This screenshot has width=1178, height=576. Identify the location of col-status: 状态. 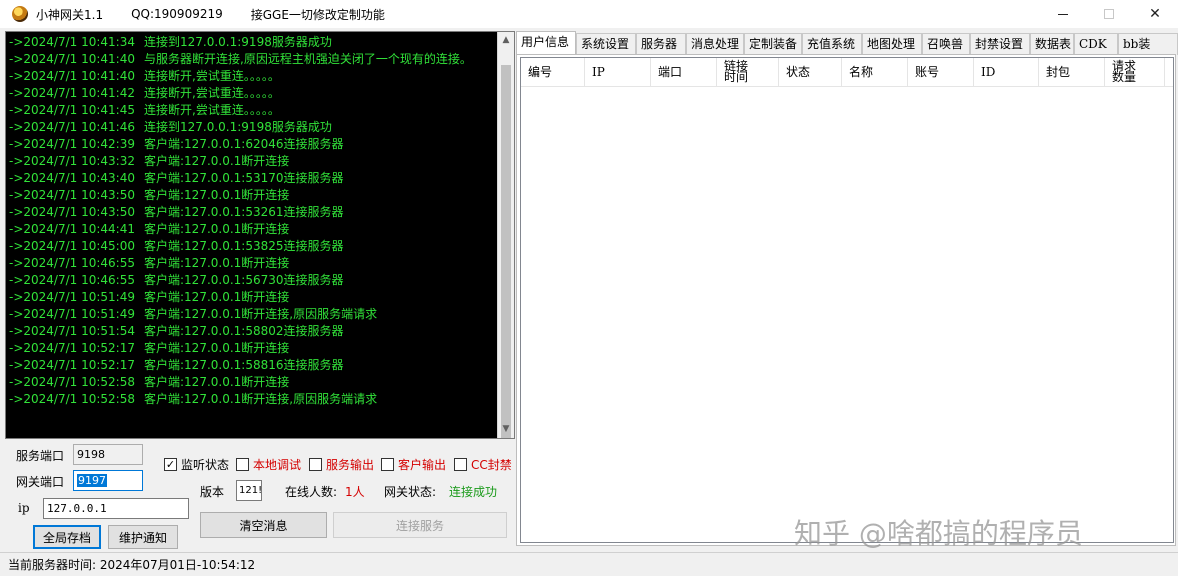
(810, 72).